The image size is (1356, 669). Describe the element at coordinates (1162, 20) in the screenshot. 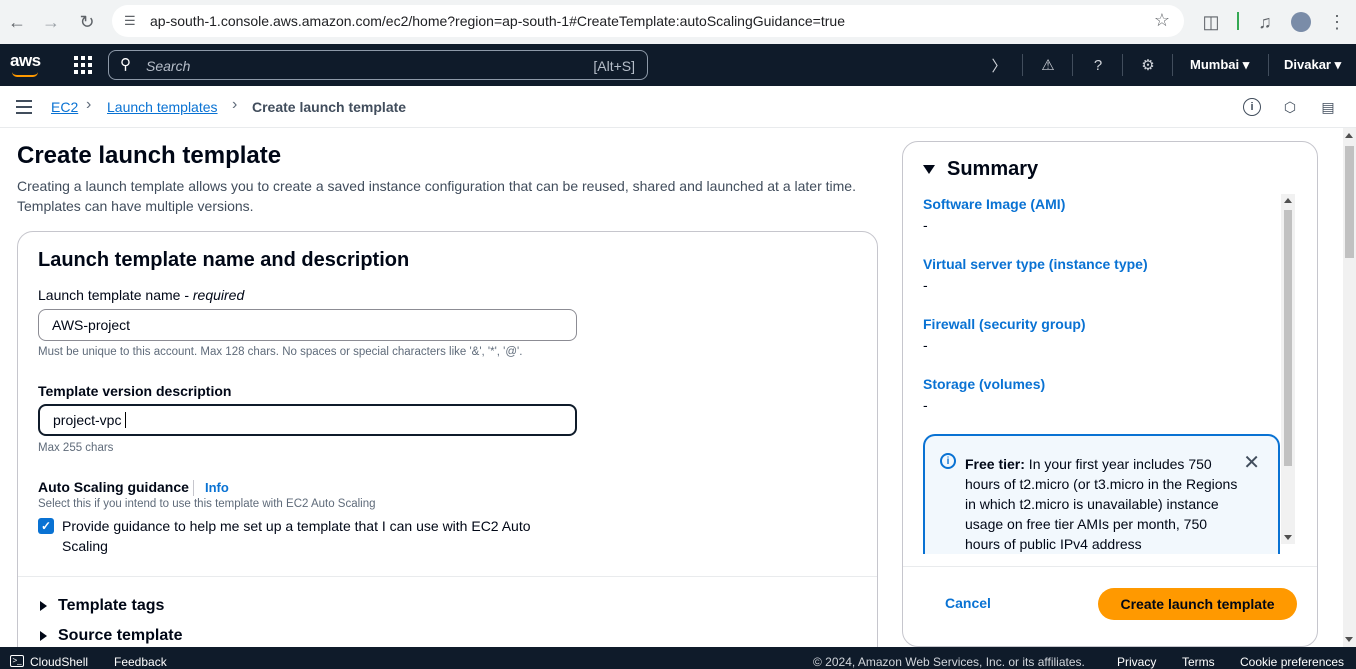

I see `bookmark-star-icon: ☆` at that location.